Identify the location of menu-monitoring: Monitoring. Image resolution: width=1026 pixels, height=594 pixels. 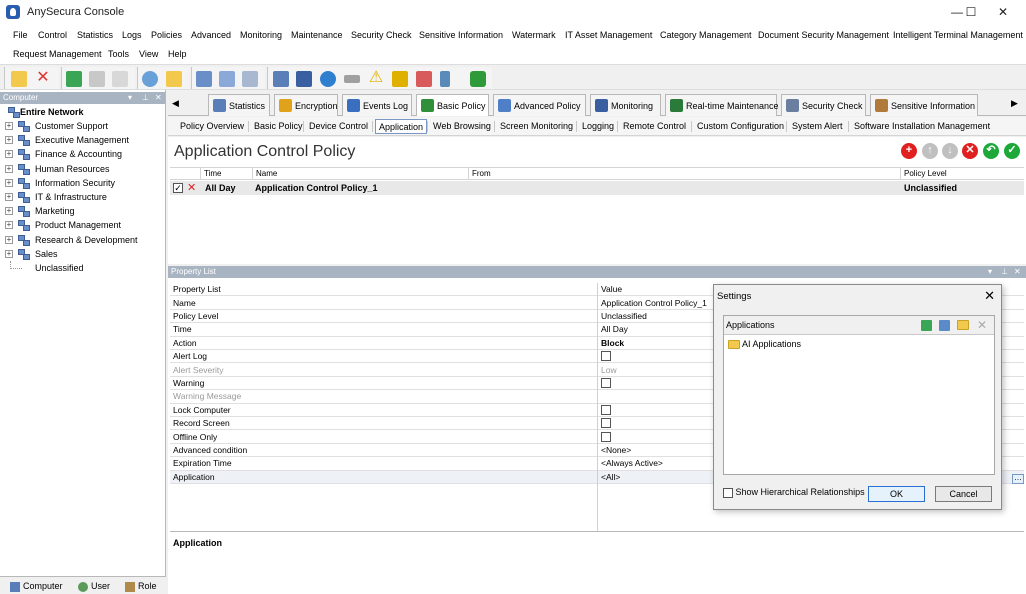
(261, 35).